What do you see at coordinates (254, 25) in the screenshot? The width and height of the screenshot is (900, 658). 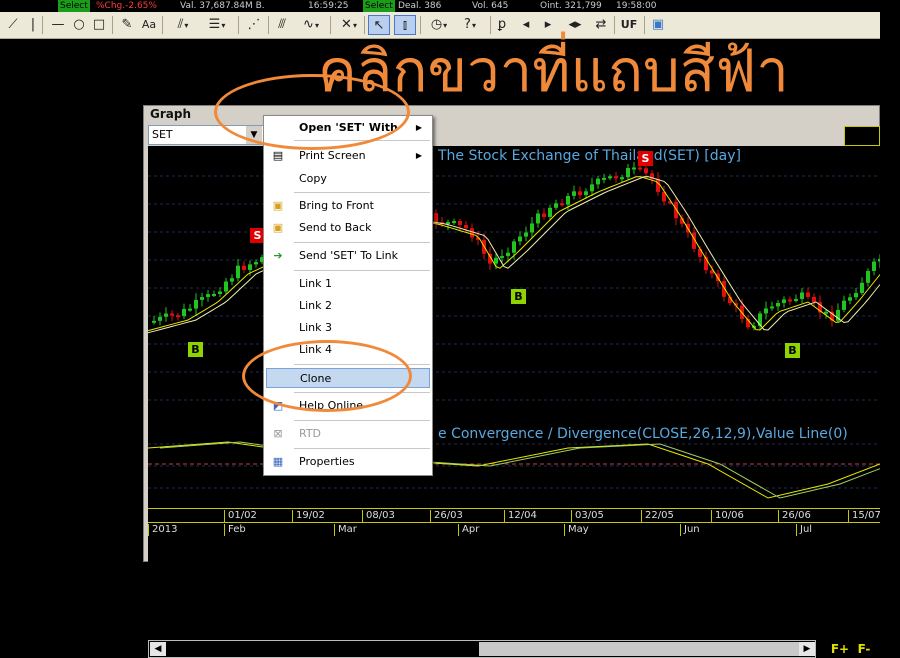 I see `fibonacci-icon: ⋰` at bounding box center [254, 25].